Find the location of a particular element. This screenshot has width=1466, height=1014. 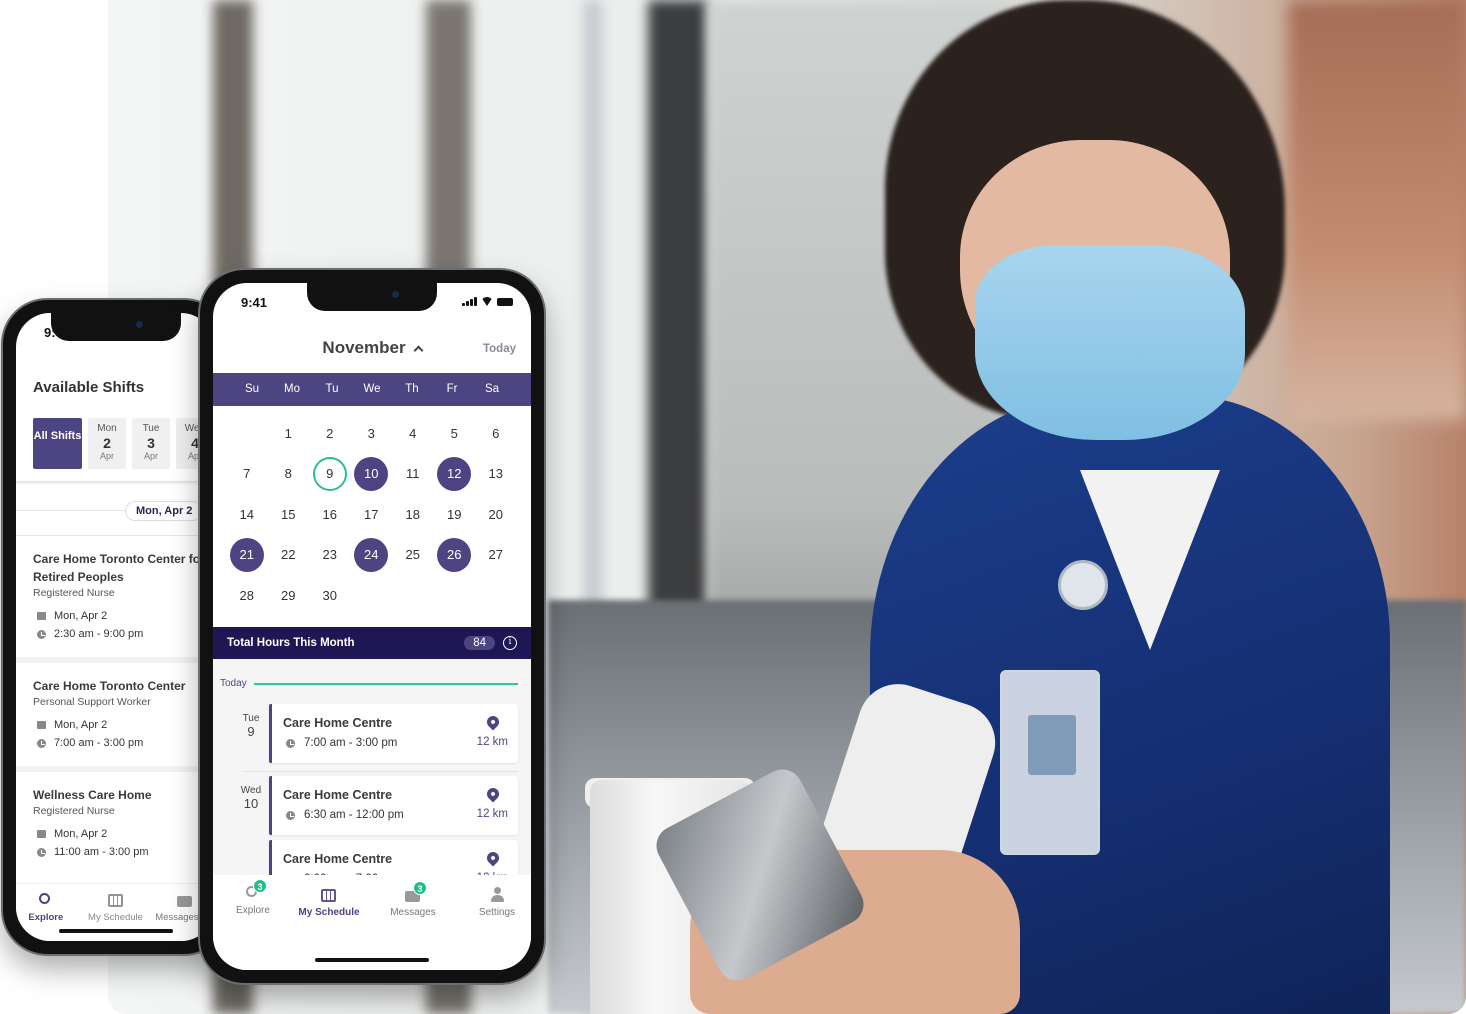

calendar-day-with-shift: 26 is located at coordinates (455, 555).